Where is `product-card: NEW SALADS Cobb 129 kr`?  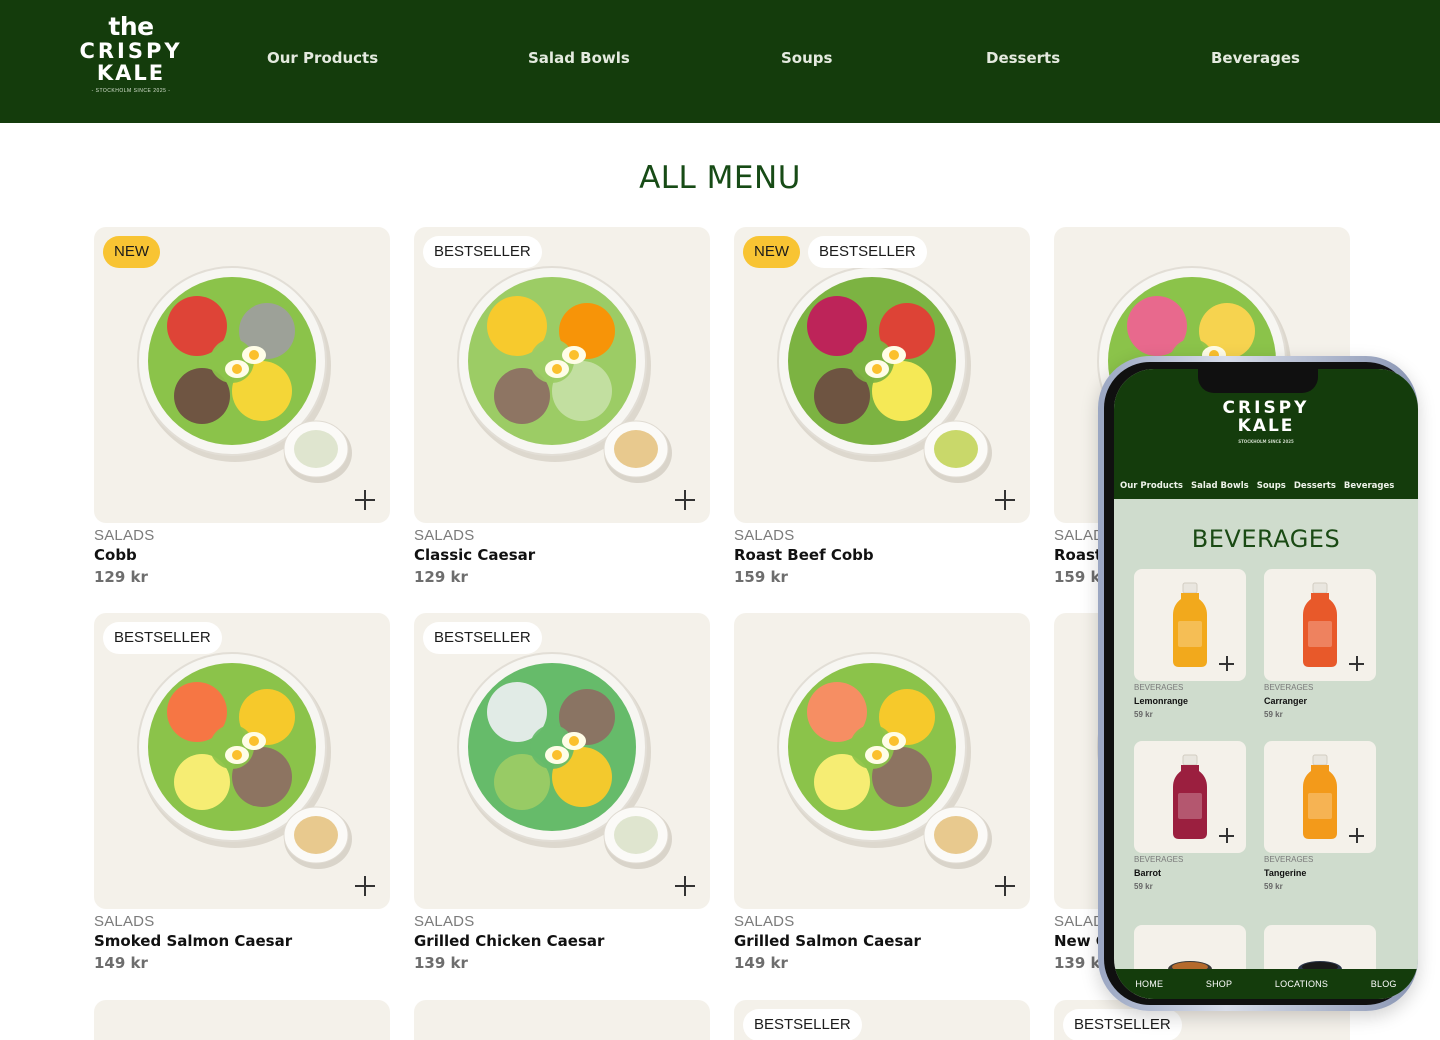
product-card: NEW SALADS Cobb 129 kr is located at coordinates (242, 407).